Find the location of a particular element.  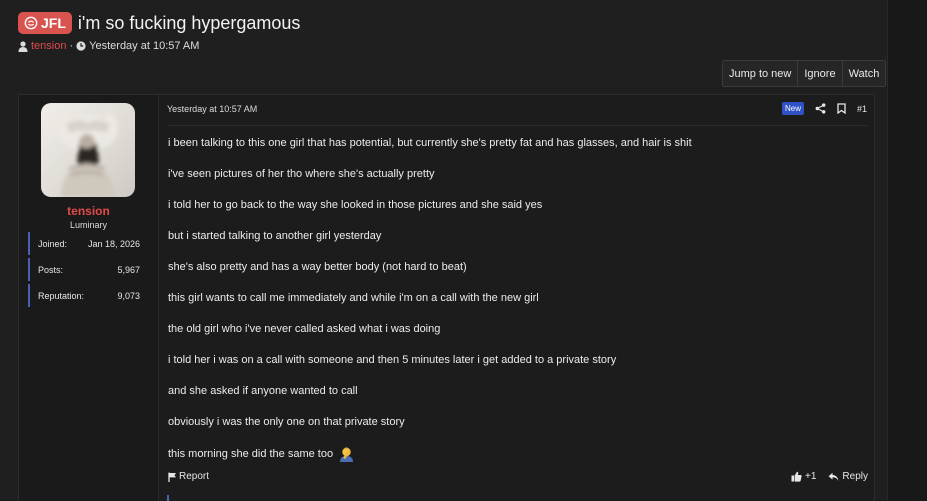

post-username: tension is located at coordinates (88, 211).